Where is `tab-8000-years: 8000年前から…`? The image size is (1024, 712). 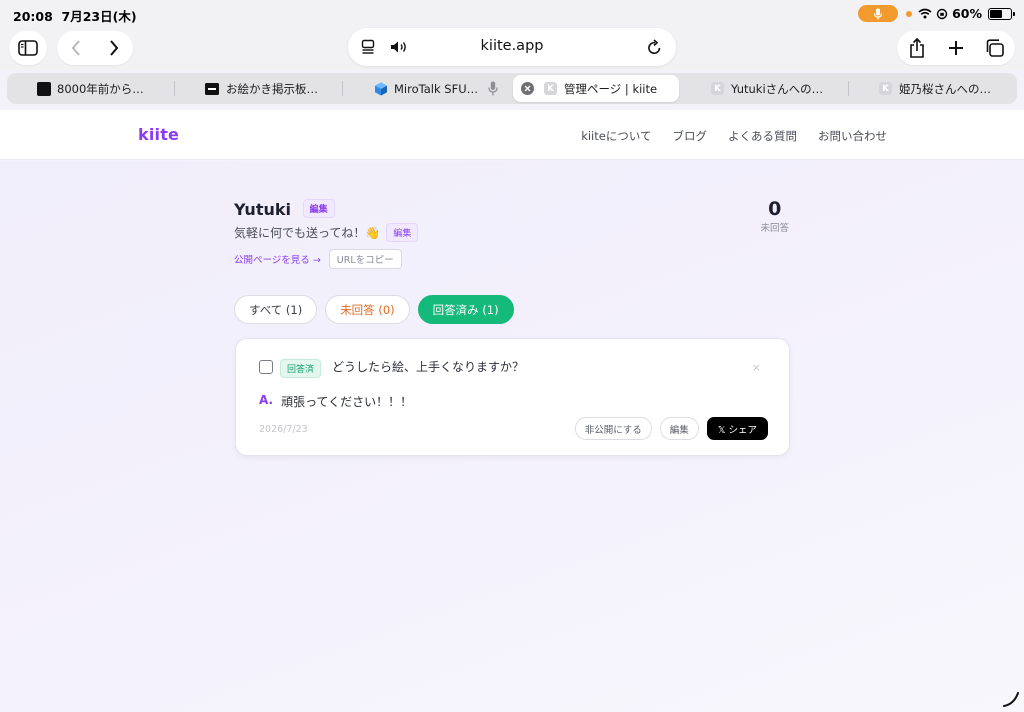 tab-8000-years: 8000年前から… is located at coordinates (90, 88).